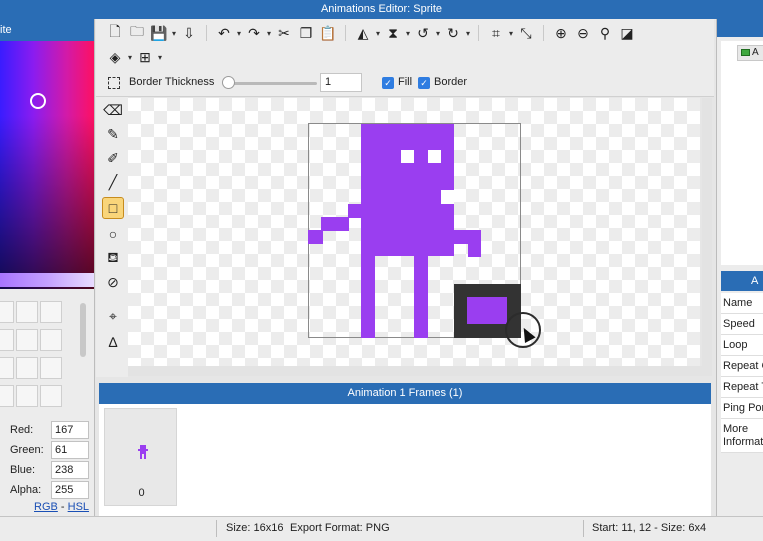 The width and height of the screenshot is (763, 541). Describe the element at coordinates (272, 83) in the screenshot. I see `border-thickness-slider` at that location.